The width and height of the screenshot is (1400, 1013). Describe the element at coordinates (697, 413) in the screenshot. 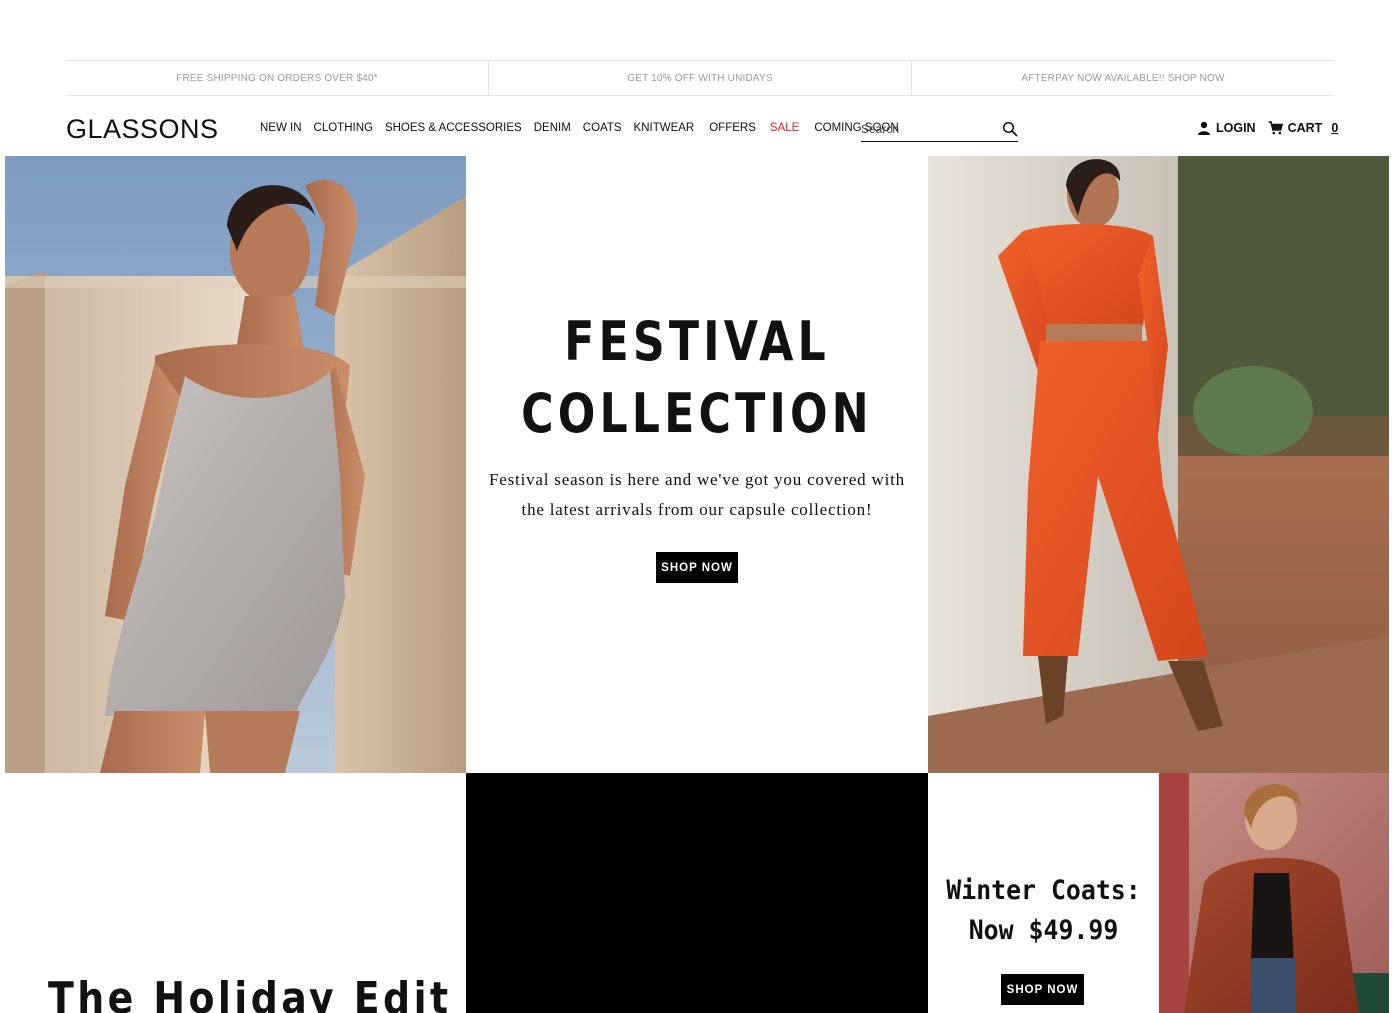

I see `hero-title-line2: COLLECTION` at that location.